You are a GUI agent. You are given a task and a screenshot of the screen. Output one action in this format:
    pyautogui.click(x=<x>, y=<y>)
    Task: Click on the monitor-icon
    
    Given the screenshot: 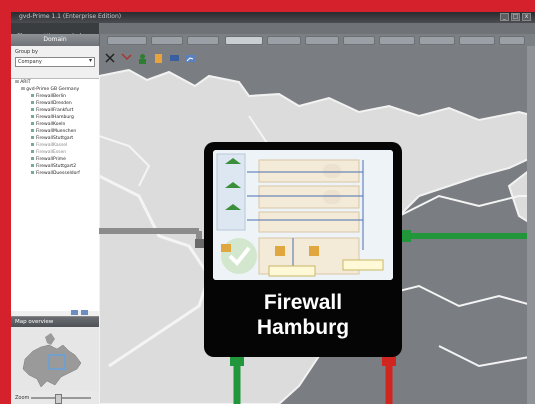 What is the action you would take?
    pyautogui.click(x=174, y=55)
    